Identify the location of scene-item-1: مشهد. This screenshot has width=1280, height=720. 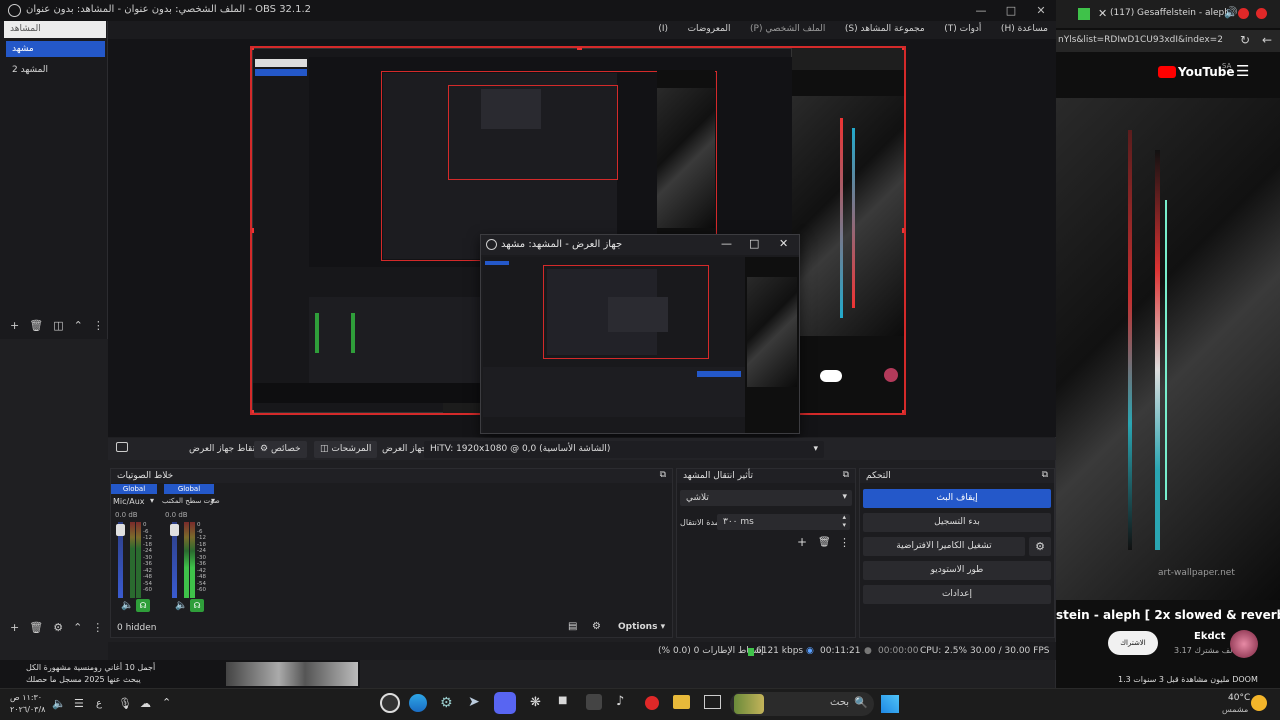
(55, 49).